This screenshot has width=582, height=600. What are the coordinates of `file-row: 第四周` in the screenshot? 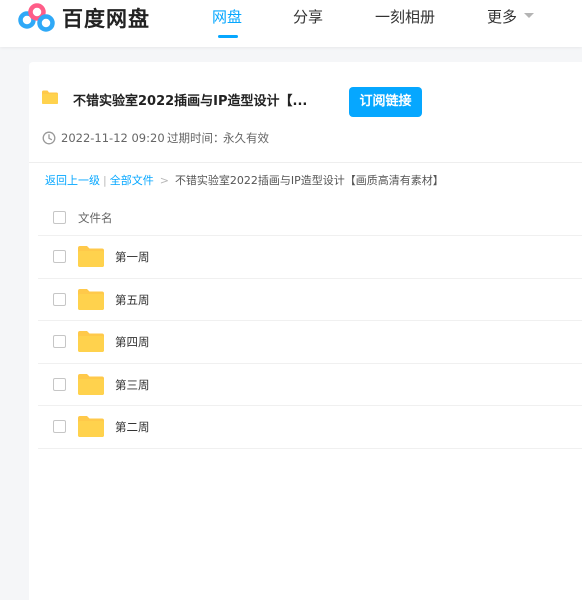 It's located at (310, 342).